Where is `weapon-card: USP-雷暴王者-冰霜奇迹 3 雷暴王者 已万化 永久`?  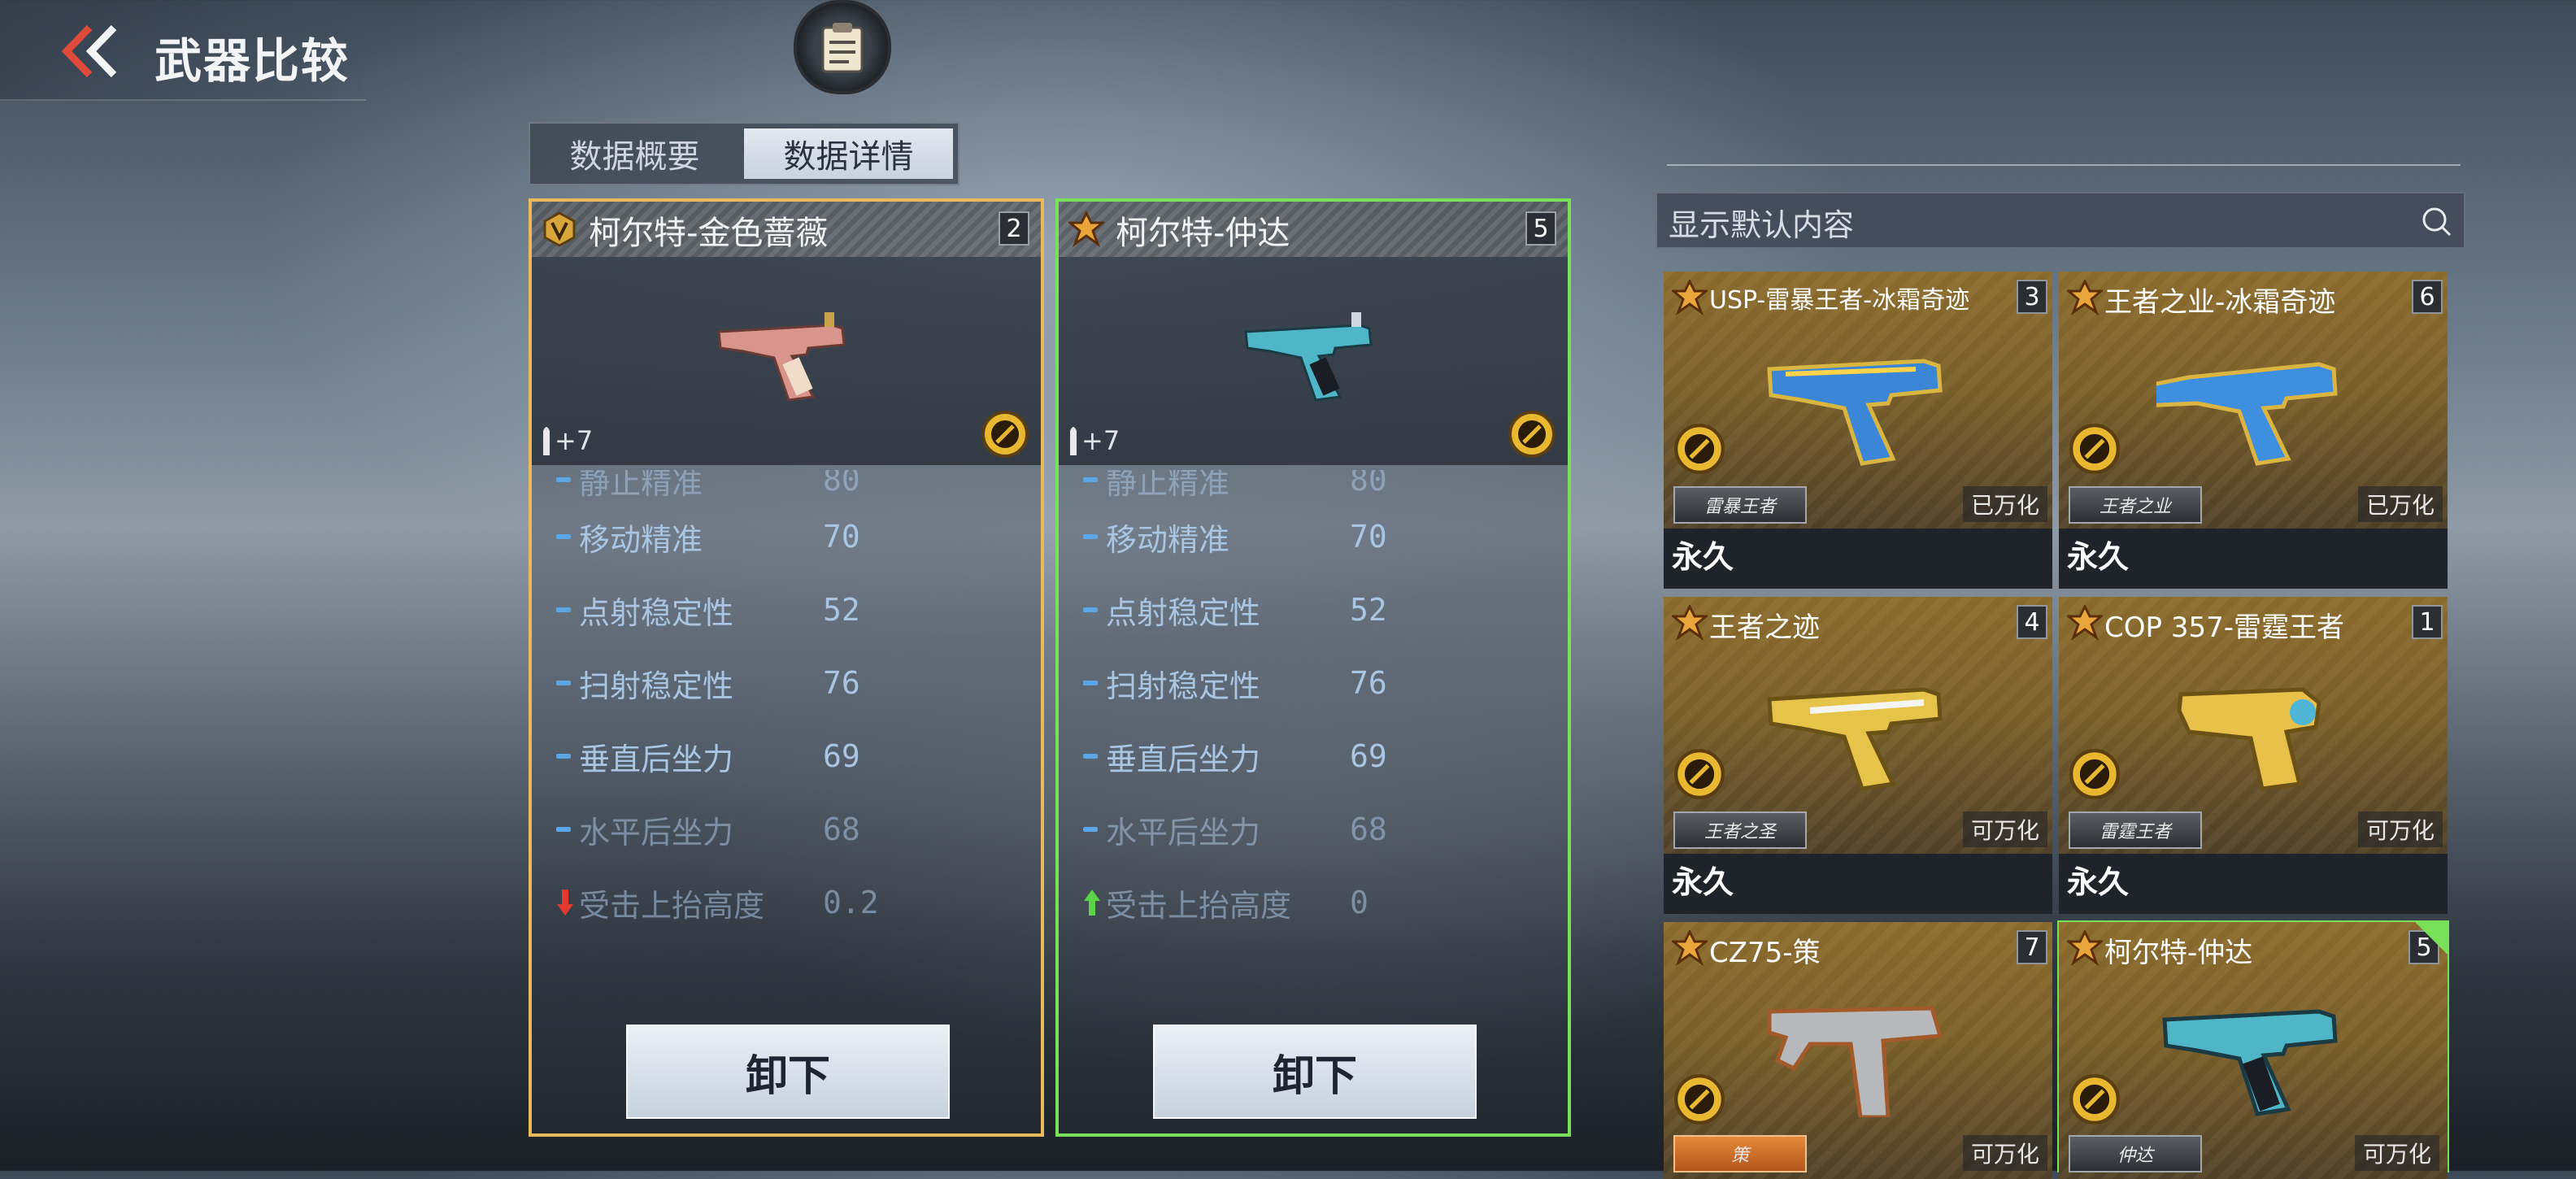
weapon-card: USP-雷暴王者-冰霜奇迹 3 雷暴王者 已万化 永久 is located at coordinates (1858, 431).